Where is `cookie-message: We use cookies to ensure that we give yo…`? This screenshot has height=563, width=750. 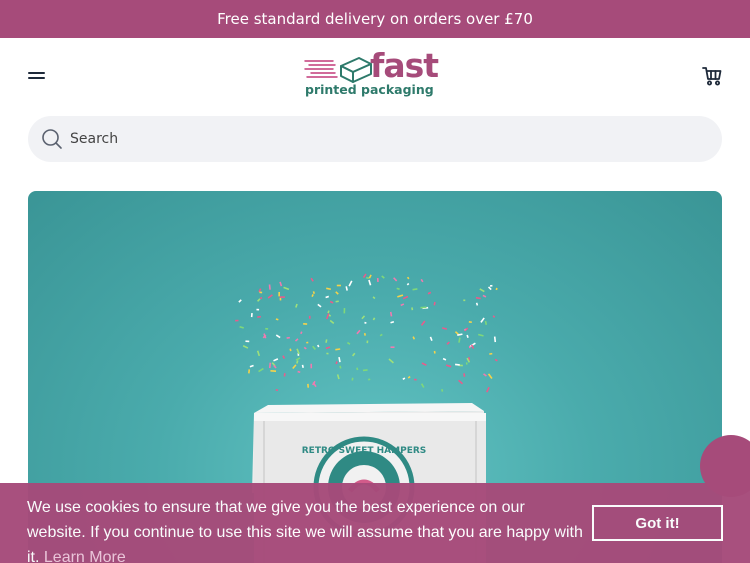 cookie-message: We use cookies to ensure that we give yo… is located at coordinates (307, 529).